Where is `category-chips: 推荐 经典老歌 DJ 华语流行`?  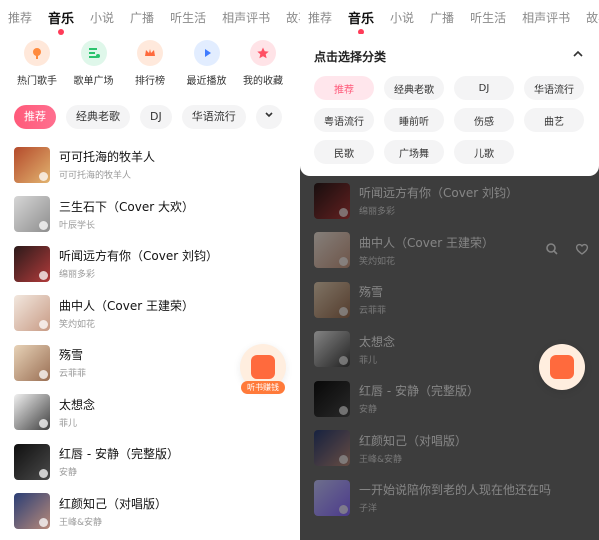 category-chips: 推荐 经典老歌 DJ 华语流行 is located at coordinates (157, 117).